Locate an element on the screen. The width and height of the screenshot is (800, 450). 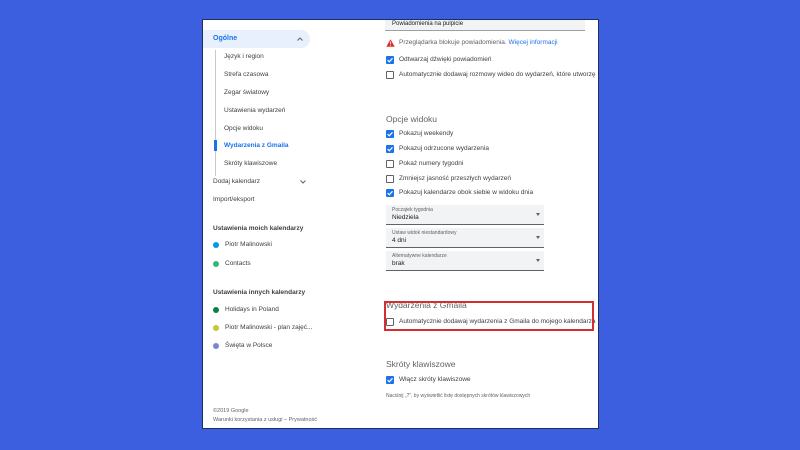
select-value: 4 dni is located at coordinates (399, 240).